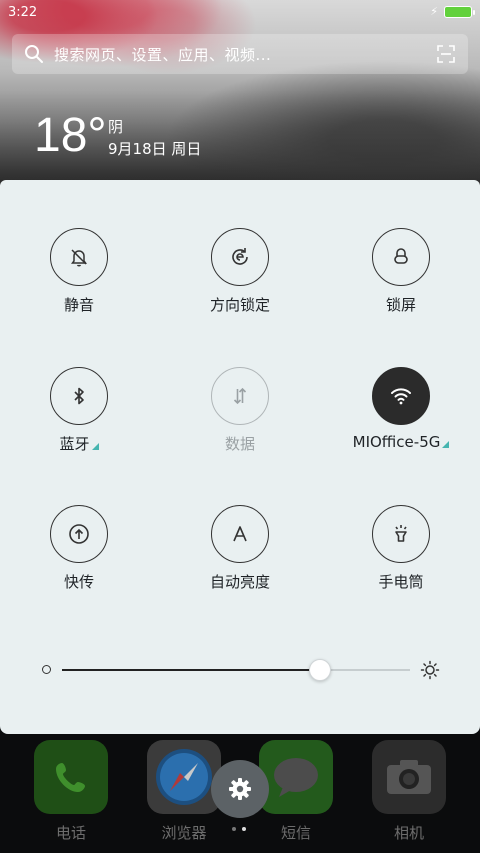 The height and width of the screenshot is (853, 480). I want to click on brightness-knob, so click(319, 670).